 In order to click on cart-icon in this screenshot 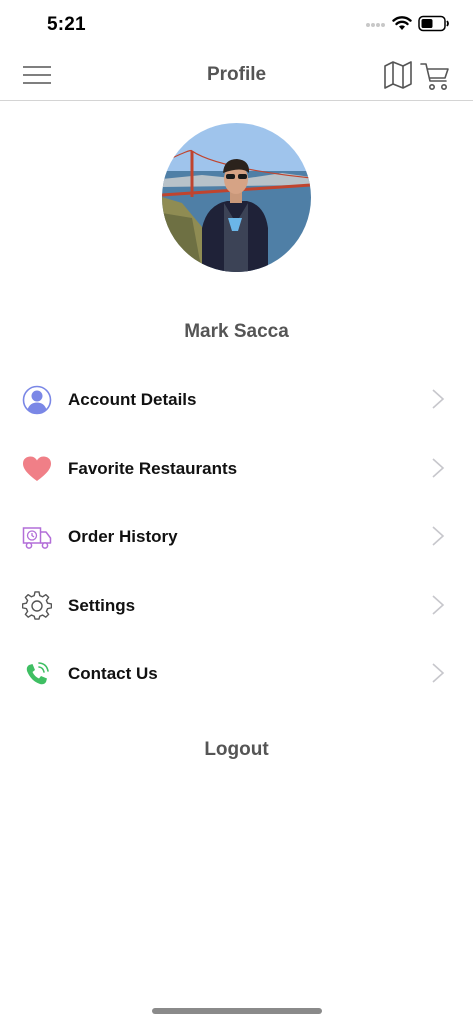, I will do `click(435, 76)`.